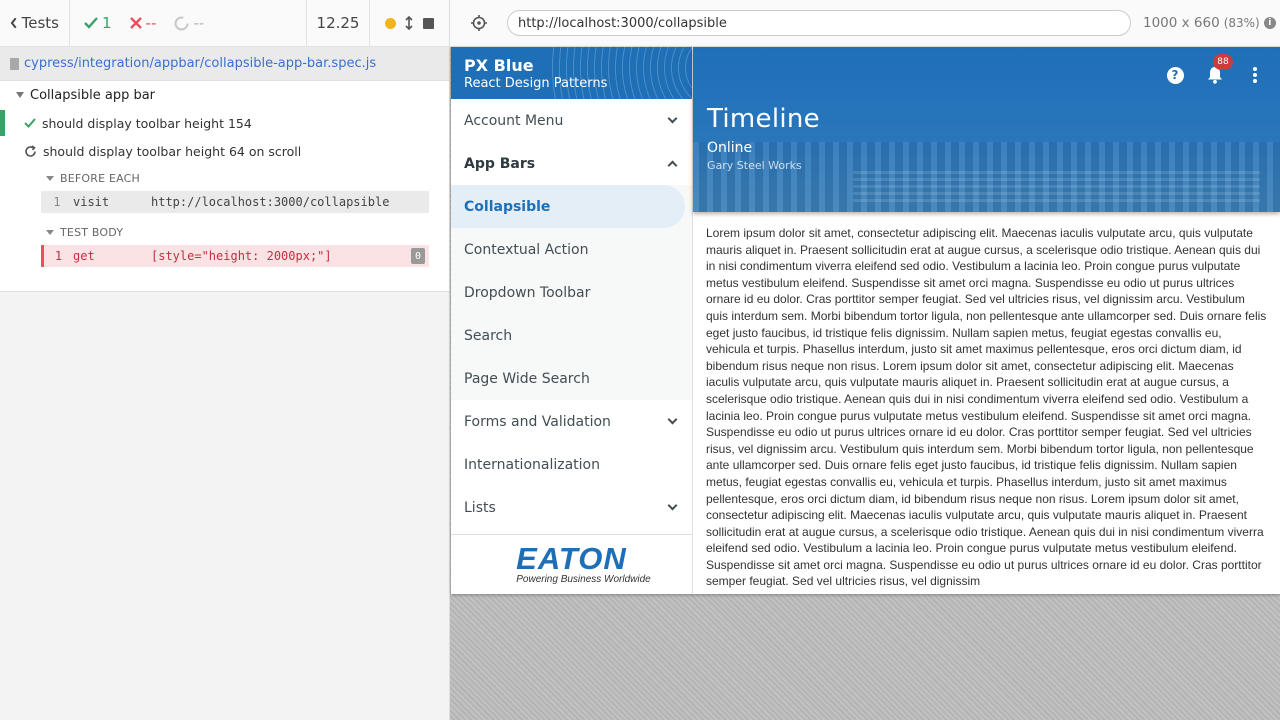  I want to click on viewport-scale: (83%), so click(1241, 23).